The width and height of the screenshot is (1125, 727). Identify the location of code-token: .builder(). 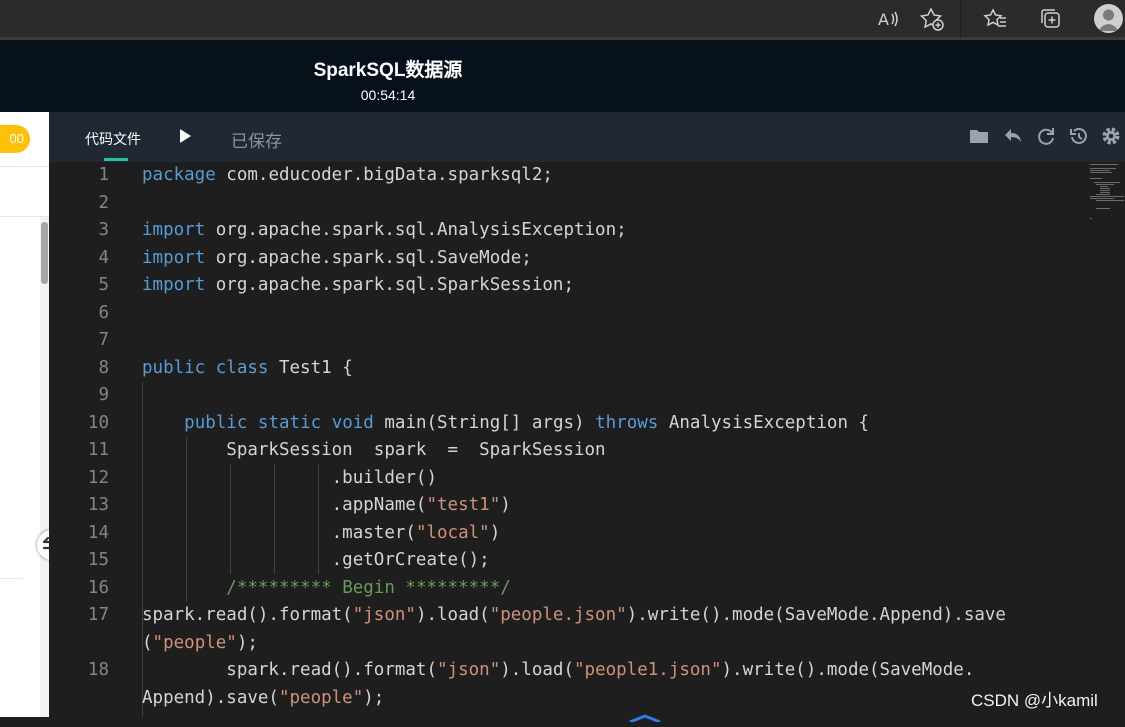
(290, 477).